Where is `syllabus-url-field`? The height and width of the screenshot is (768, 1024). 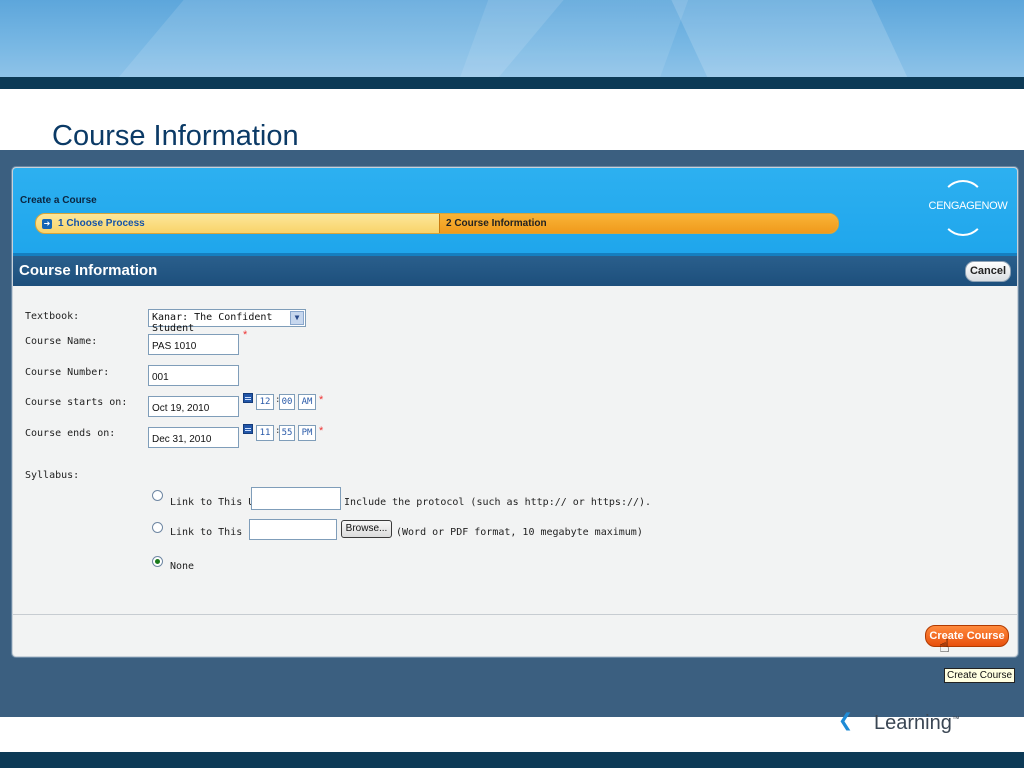
syllabus-url-field is located at coordinates (296, 498).